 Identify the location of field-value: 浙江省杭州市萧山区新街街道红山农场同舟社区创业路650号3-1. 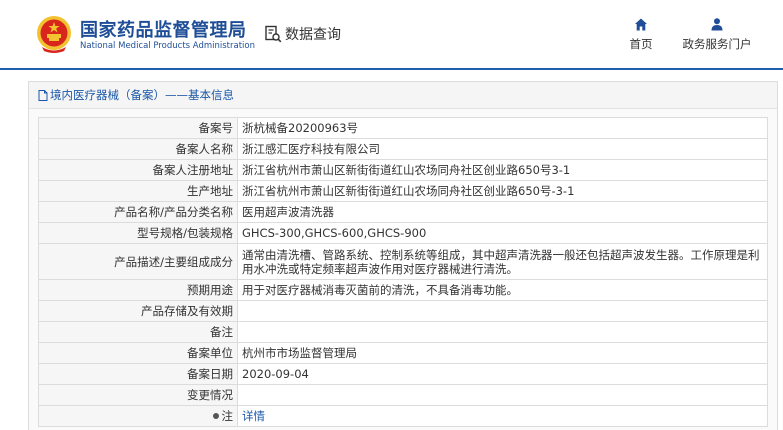
(502, 170).